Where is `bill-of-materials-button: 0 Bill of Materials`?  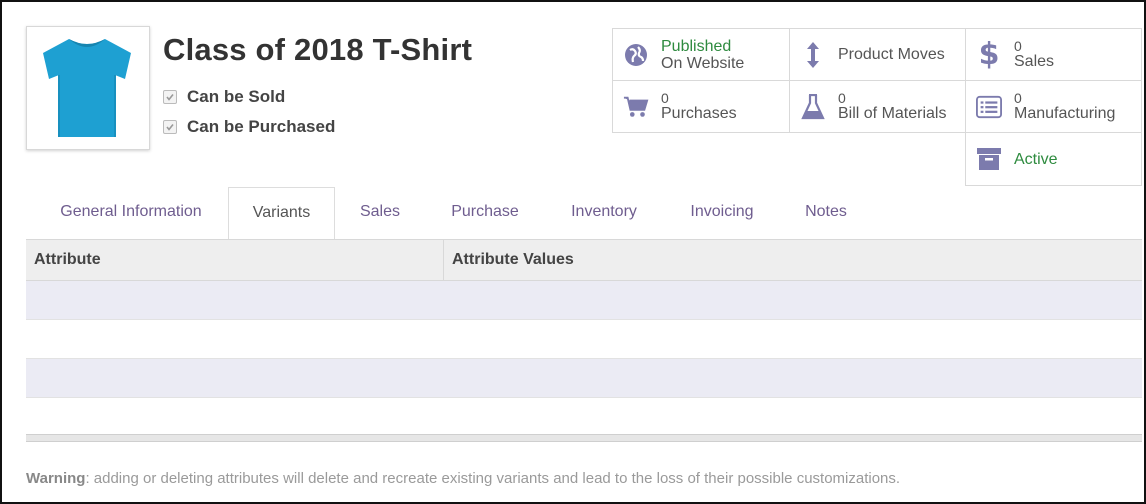
bill-of-materials-button: 0 Bill of Materials is located at coordinates (877, 106).